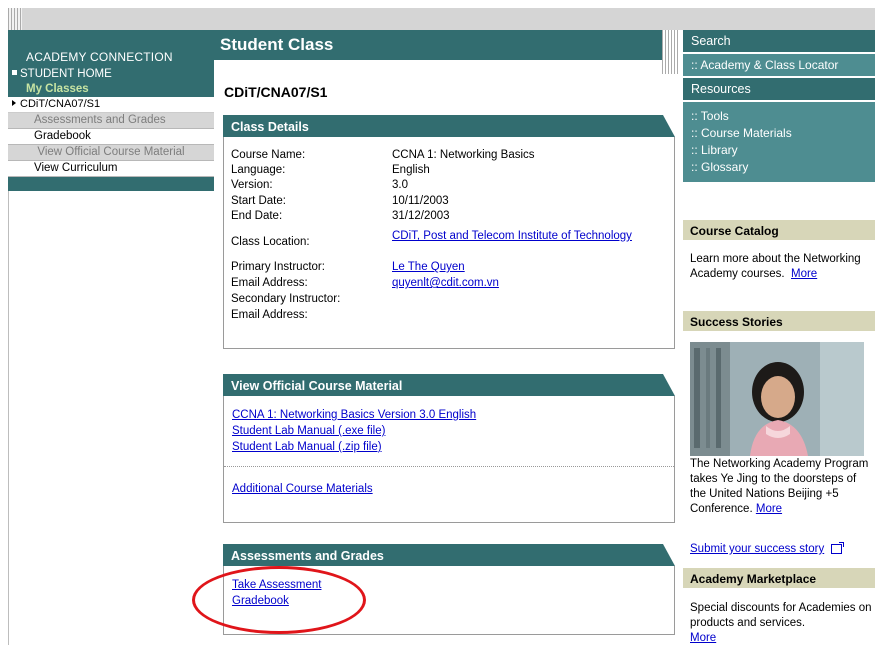  Describe the element at coordinates (421, 216) in the screenshot. I see `end-date-value: 31/12/2003` at that location.